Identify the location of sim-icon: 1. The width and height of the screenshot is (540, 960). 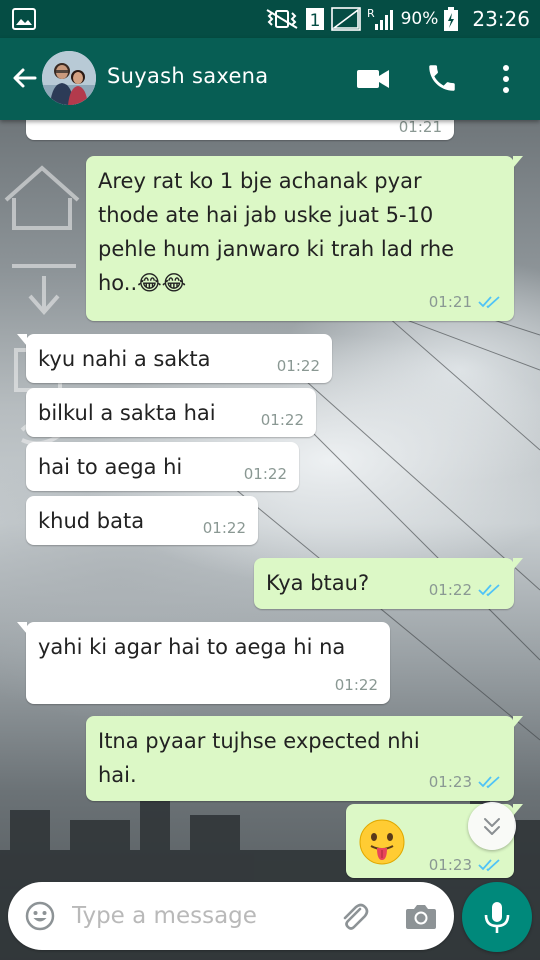
(314, 19).